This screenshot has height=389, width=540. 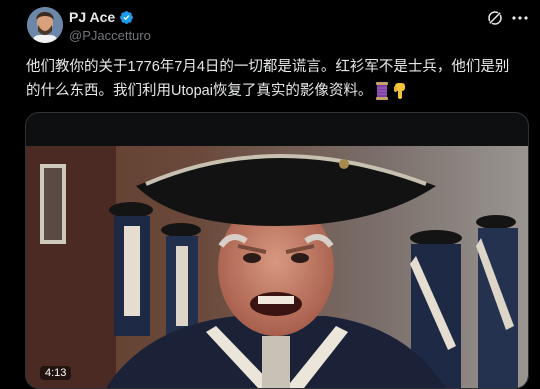 I want to click on tweet-line-2-text: 的什么东西。我们利用Utopai恢复了真实的影像资料。, so click(x=199, y=91).